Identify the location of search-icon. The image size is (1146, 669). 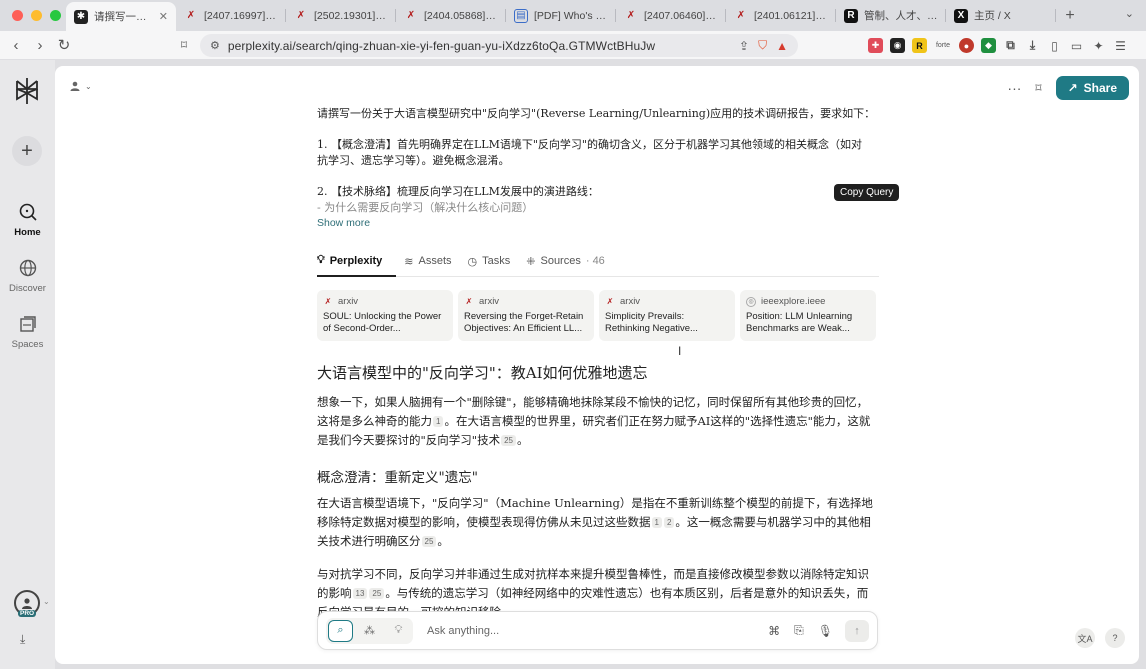
(28, 212).